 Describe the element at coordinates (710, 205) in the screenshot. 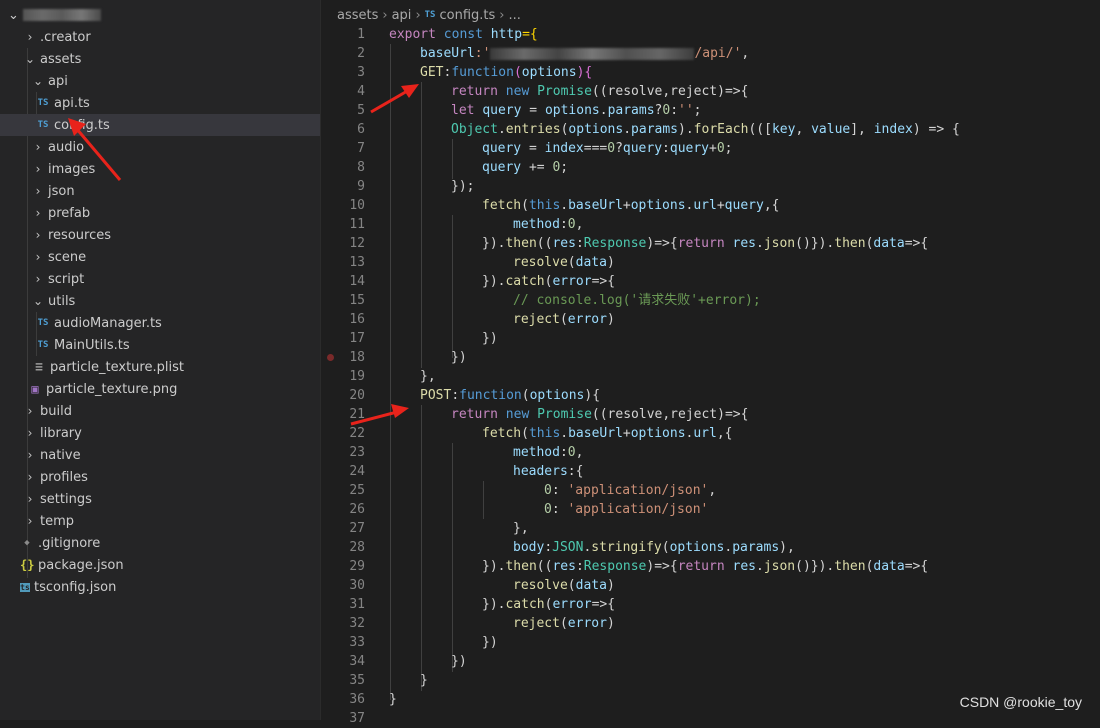

I see `code-line: 10 fetch(this.baseUrl+options.url+query,{` at that location.